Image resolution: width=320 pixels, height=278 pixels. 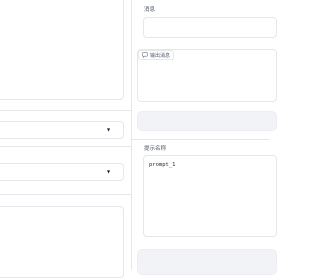 What do you see at coordinates (201, 139) in the screenshot?
I see `right-section-divider` at bounding box center [201, 139].